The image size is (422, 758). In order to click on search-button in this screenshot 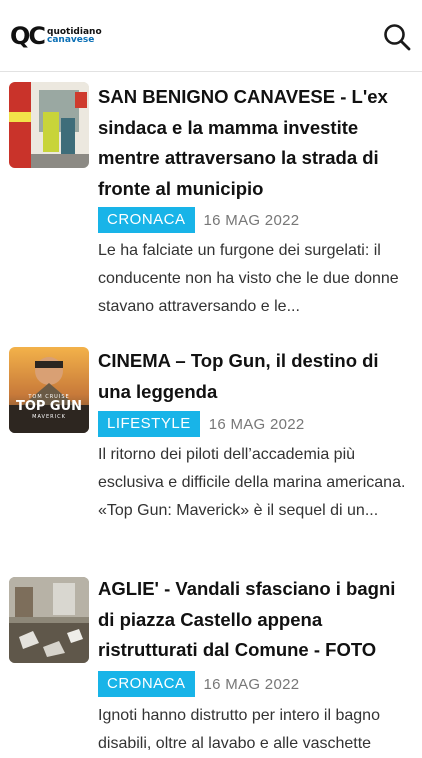, I will do `click(397, 37)`.